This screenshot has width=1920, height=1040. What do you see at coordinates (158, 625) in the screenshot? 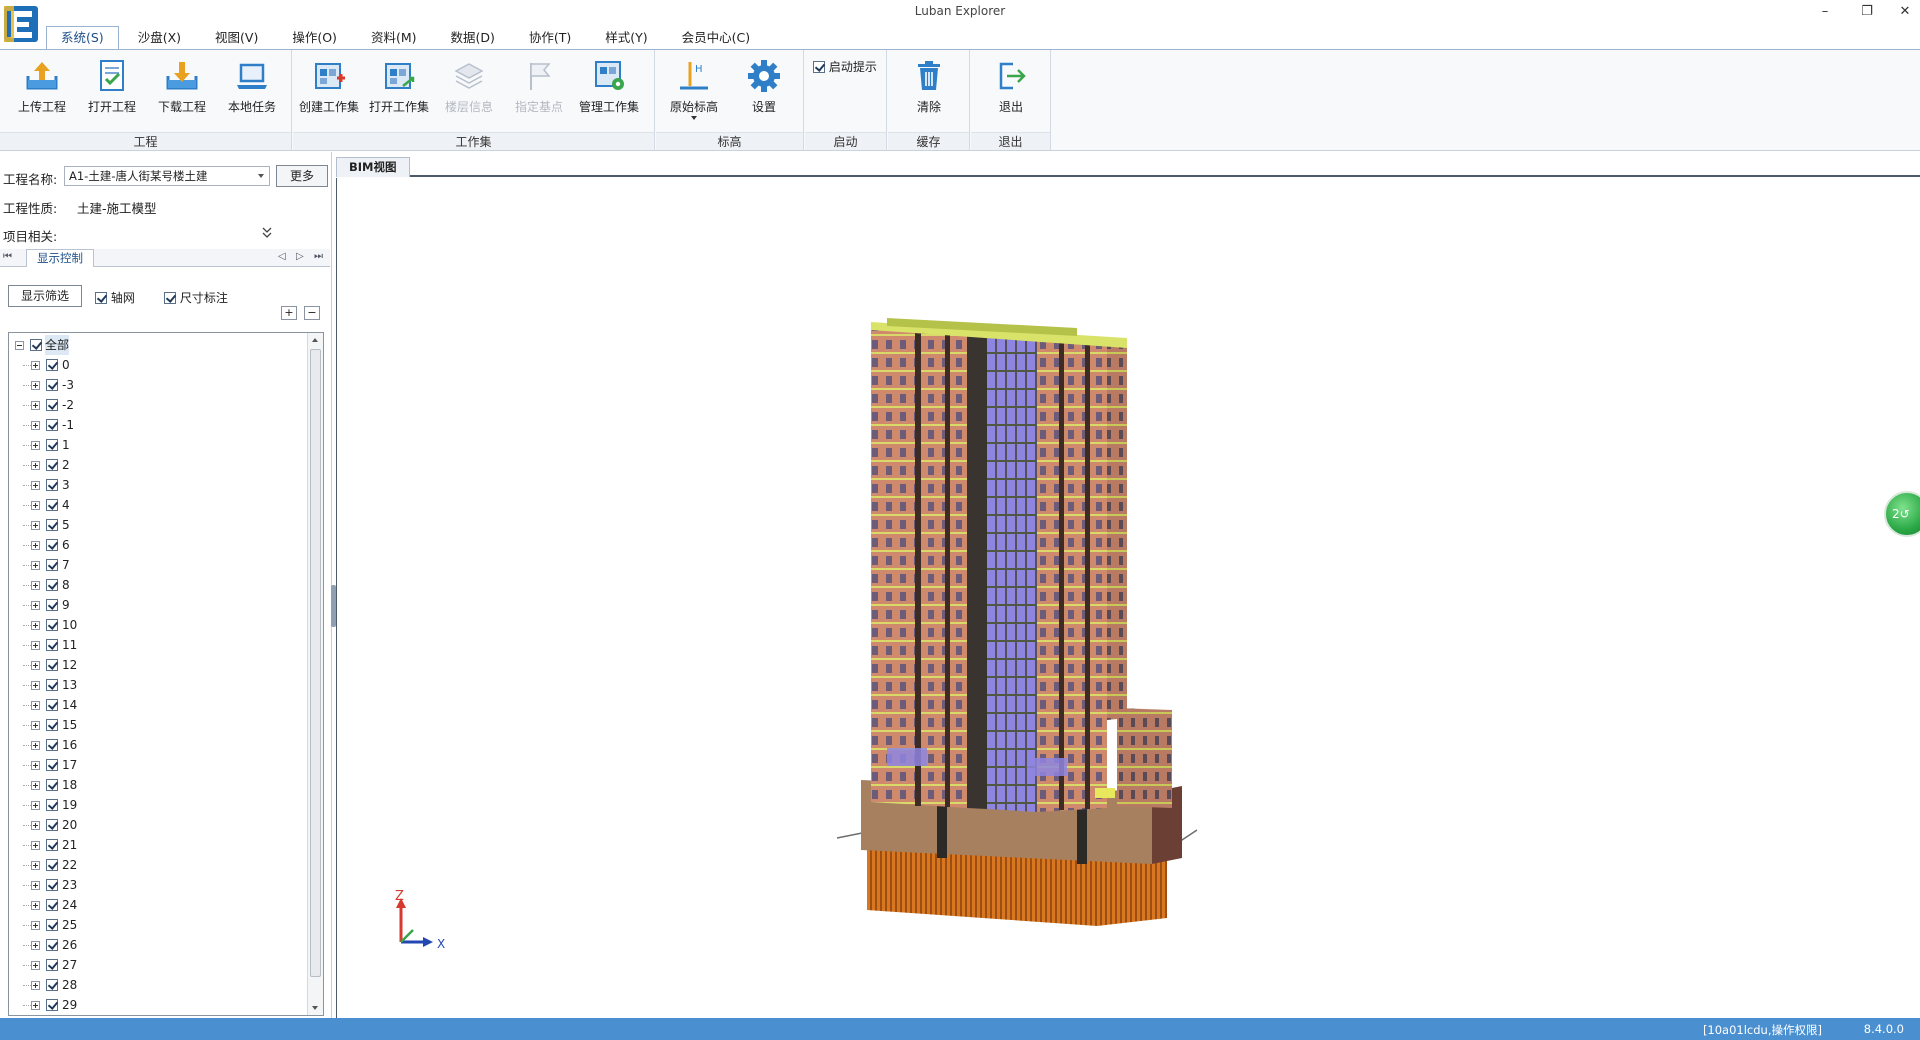
I see `tree-item-floor: 10` at bounding box center [158, 625].